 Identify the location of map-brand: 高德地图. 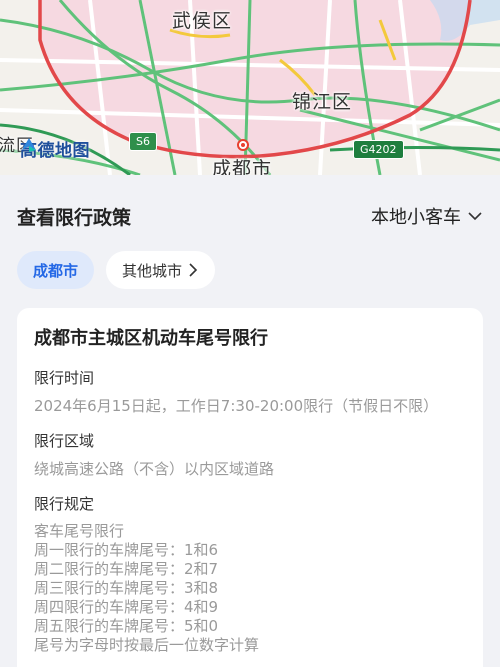
(55, 148).